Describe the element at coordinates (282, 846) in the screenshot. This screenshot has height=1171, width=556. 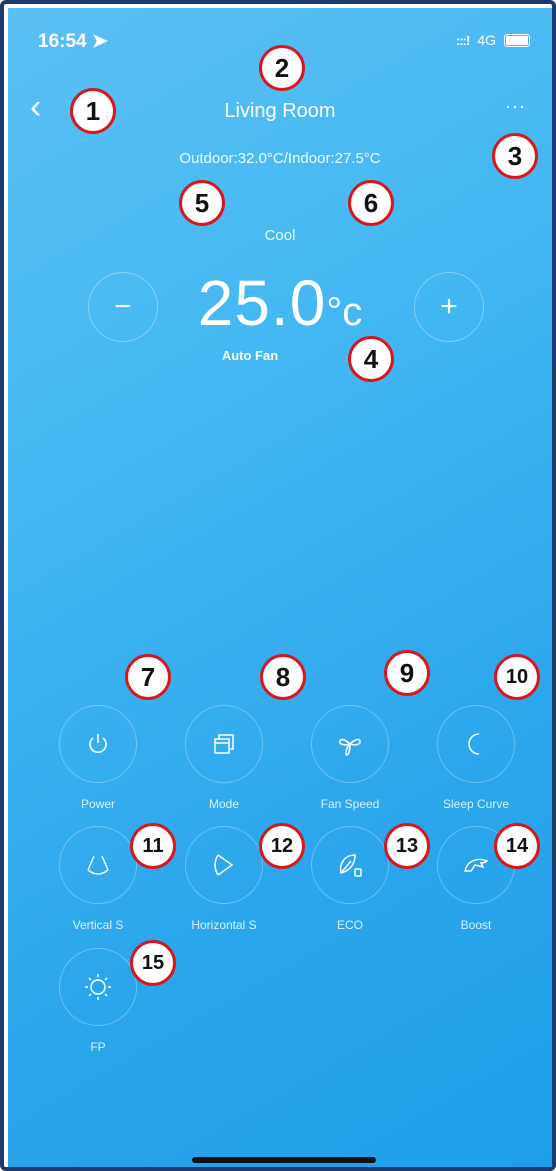
I see `annotation-badge: 12` at that location.